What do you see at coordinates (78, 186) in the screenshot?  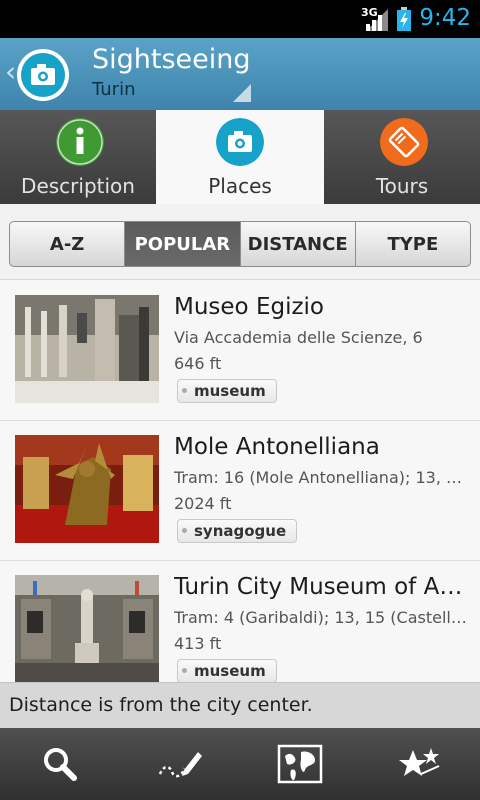 I see `tab-label: Description` at bounding box center [78, 186].